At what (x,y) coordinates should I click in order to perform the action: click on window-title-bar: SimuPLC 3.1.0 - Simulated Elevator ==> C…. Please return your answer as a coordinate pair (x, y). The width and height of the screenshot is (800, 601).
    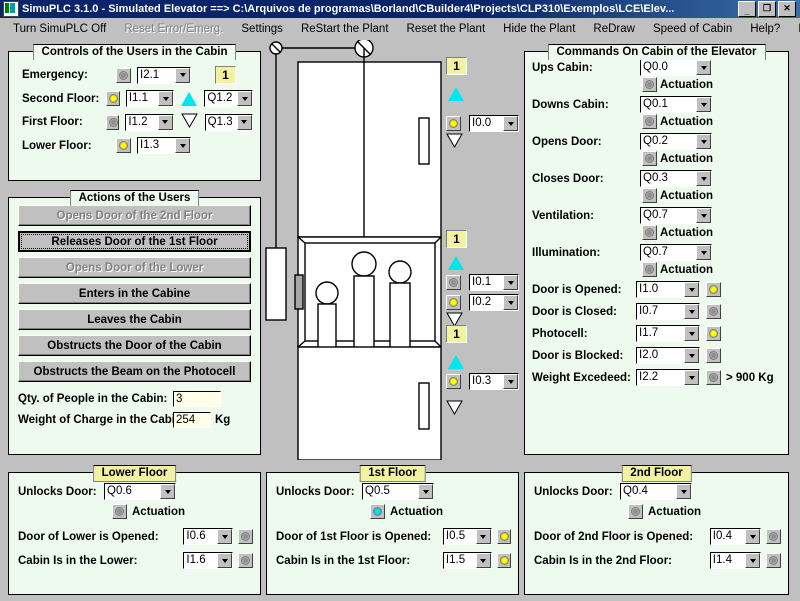
    Looking at the image, I should click on (400, 9).